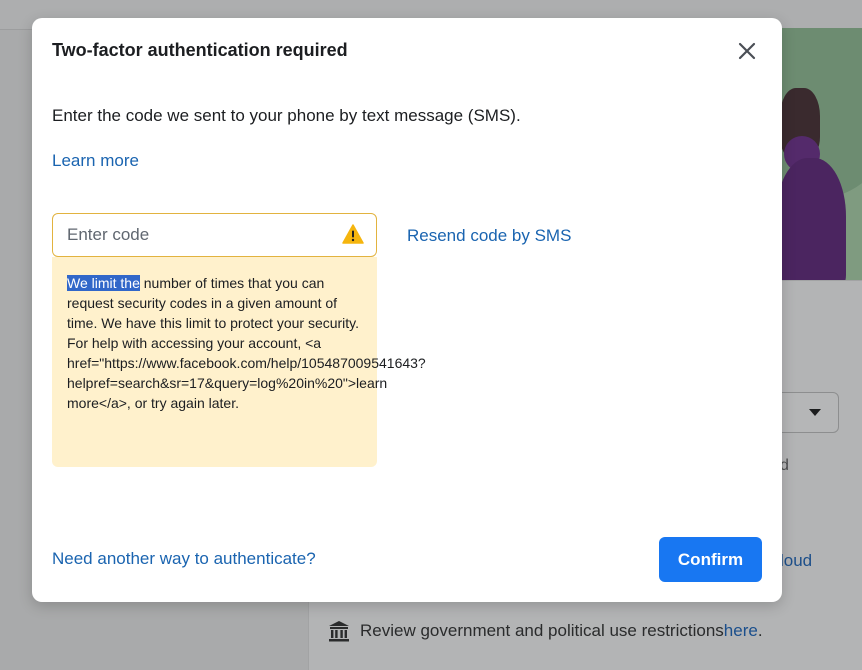 This screenshot has width=862, height=670. Describe the element at coordinates (815, 412) in the screenshot. I see `caret-down-icon` at that location.